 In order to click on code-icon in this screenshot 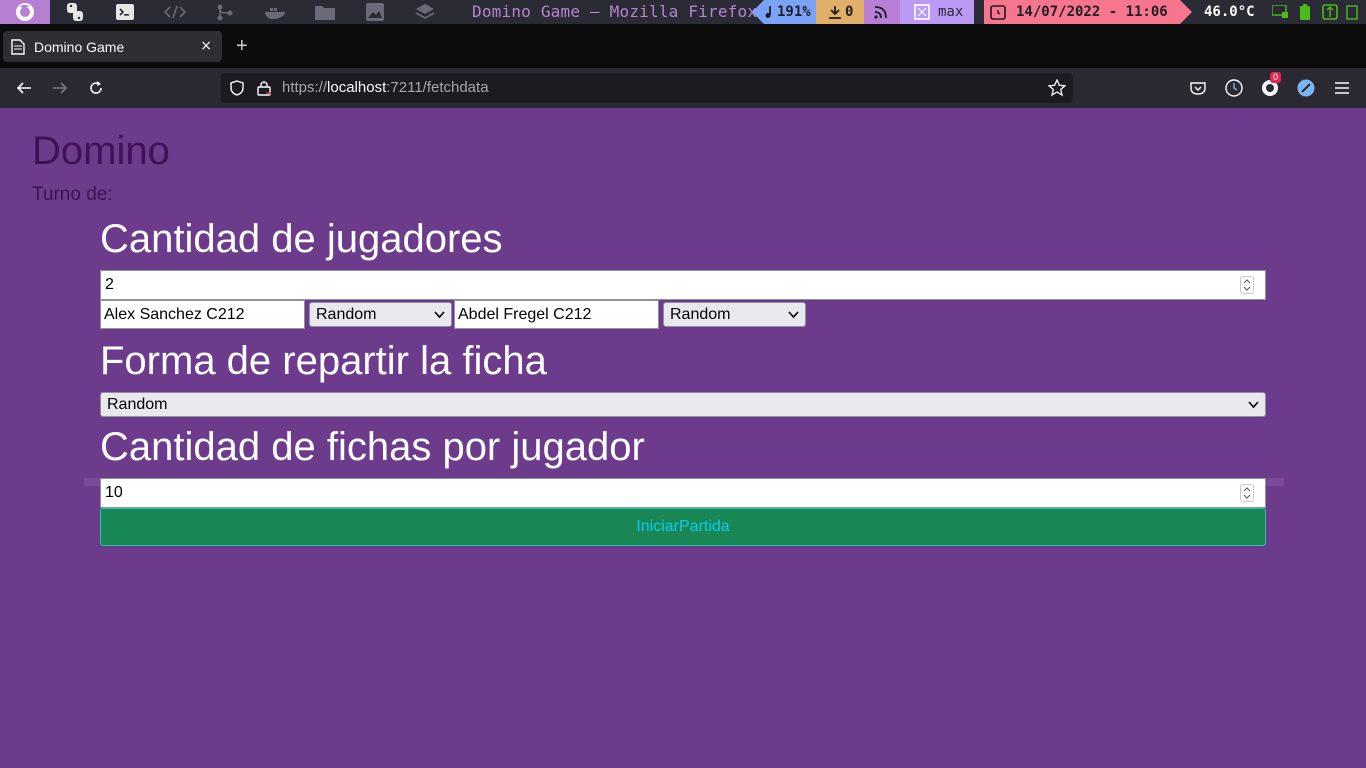, I will do `click(175, 12)`.